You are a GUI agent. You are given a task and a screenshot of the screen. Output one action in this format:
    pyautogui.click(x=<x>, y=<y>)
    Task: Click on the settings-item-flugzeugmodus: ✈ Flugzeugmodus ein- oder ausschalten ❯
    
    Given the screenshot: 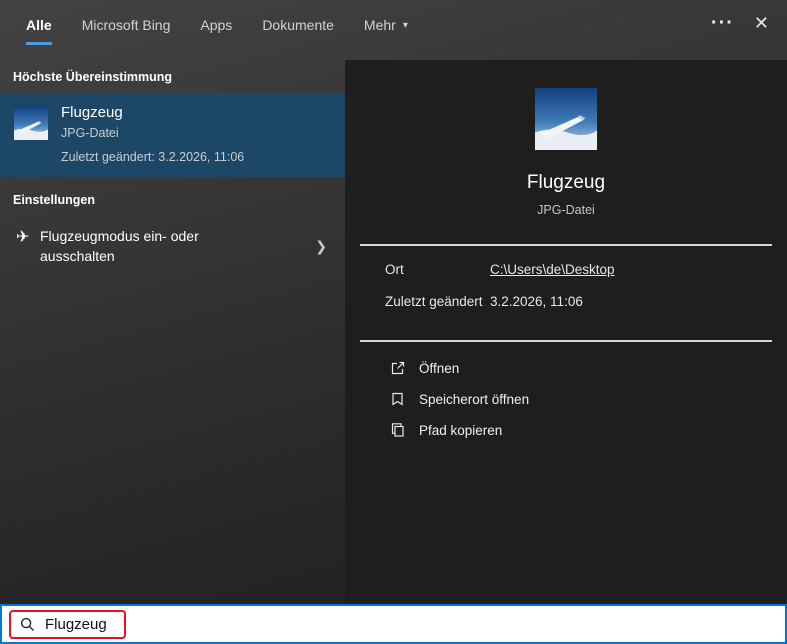 What is the action you would take?
    pyautogui.click(x=172, y=246)
    